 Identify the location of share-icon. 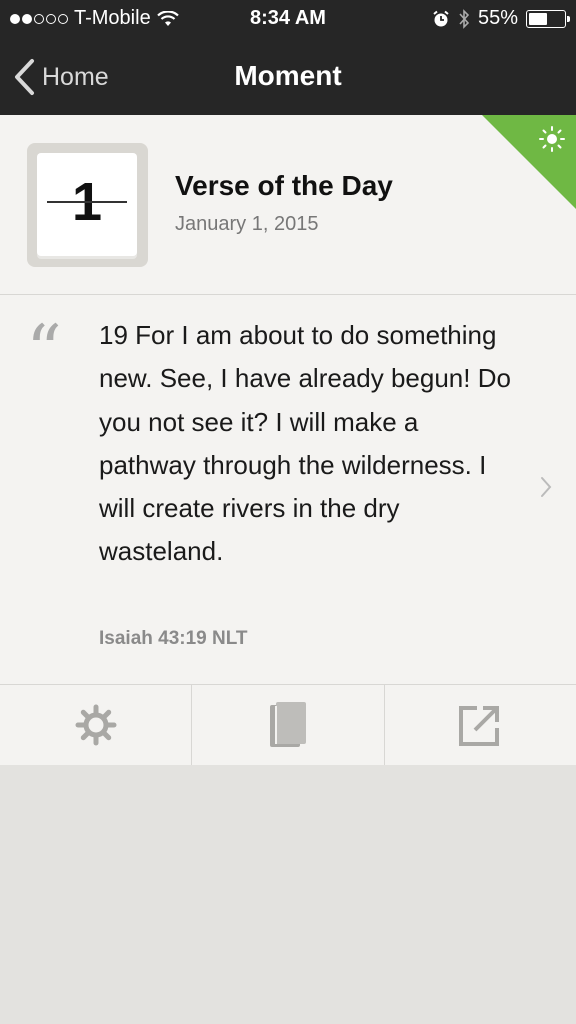
(479, 726).